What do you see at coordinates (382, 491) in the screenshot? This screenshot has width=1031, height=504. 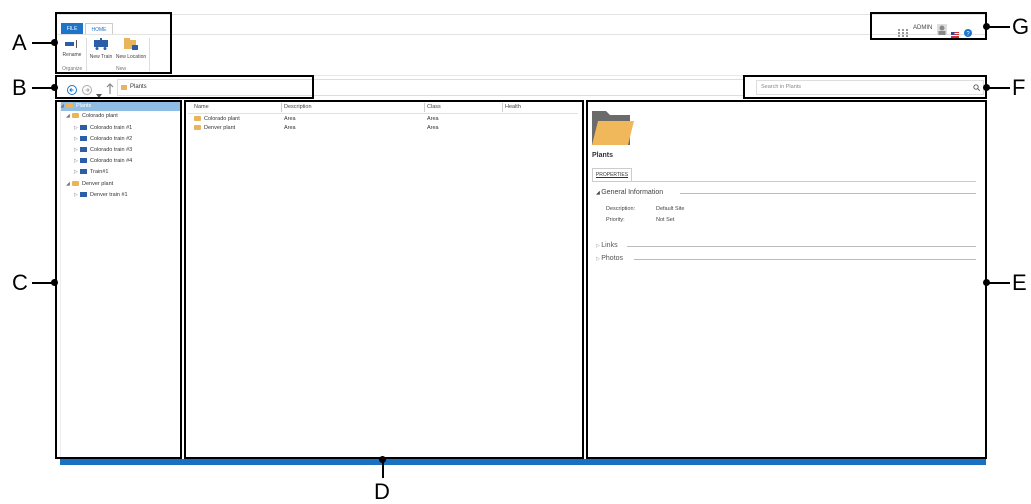 I see `callout-label-d: D` at bounding box center [382, 491].